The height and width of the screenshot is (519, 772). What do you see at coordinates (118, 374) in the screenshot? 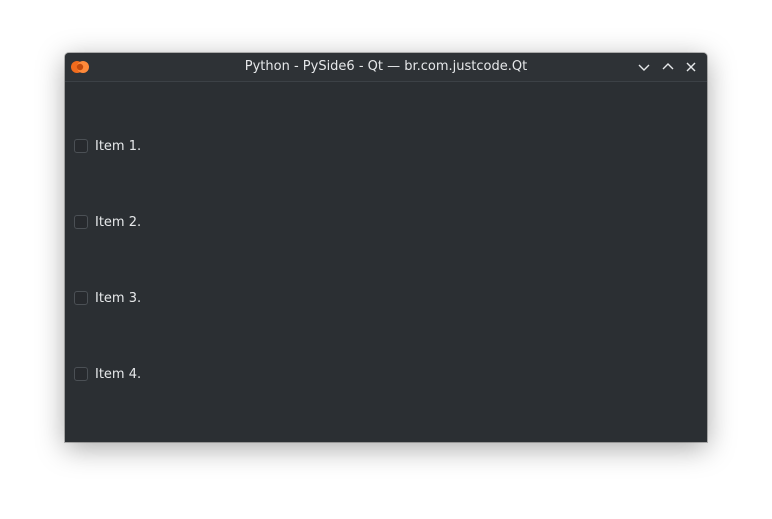
I see `checkbox-label: Item 4.` at bounding box center [118, 374].